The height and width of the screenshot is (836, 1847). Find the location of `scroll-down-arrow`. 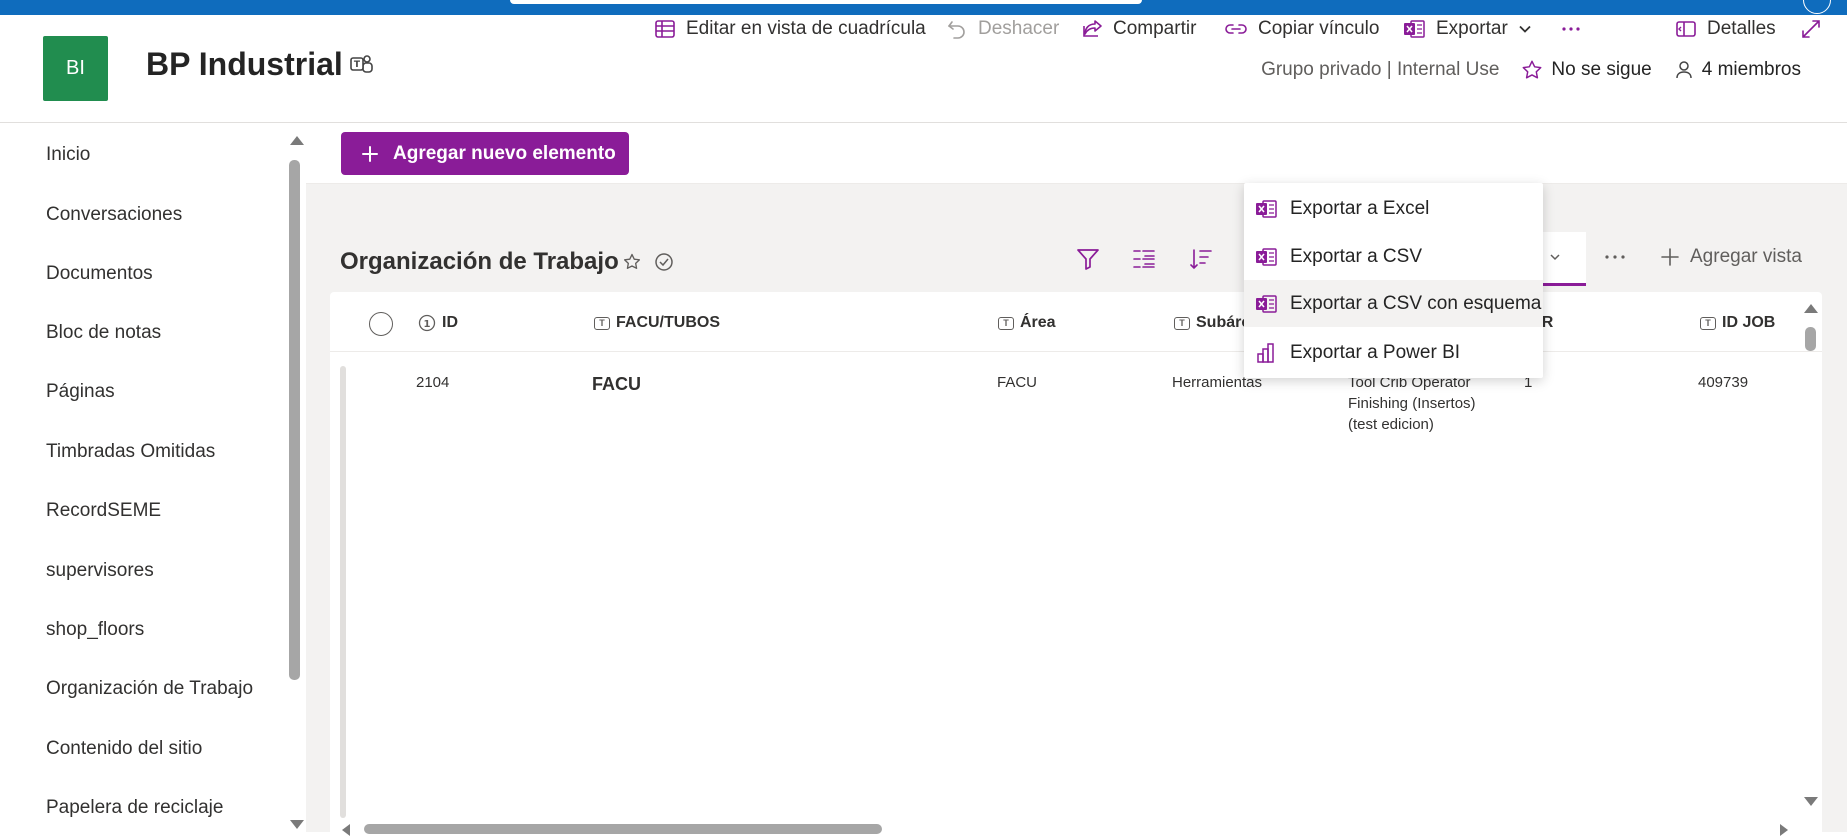

scroll-down-arrow is located at coordinates (297, 824).